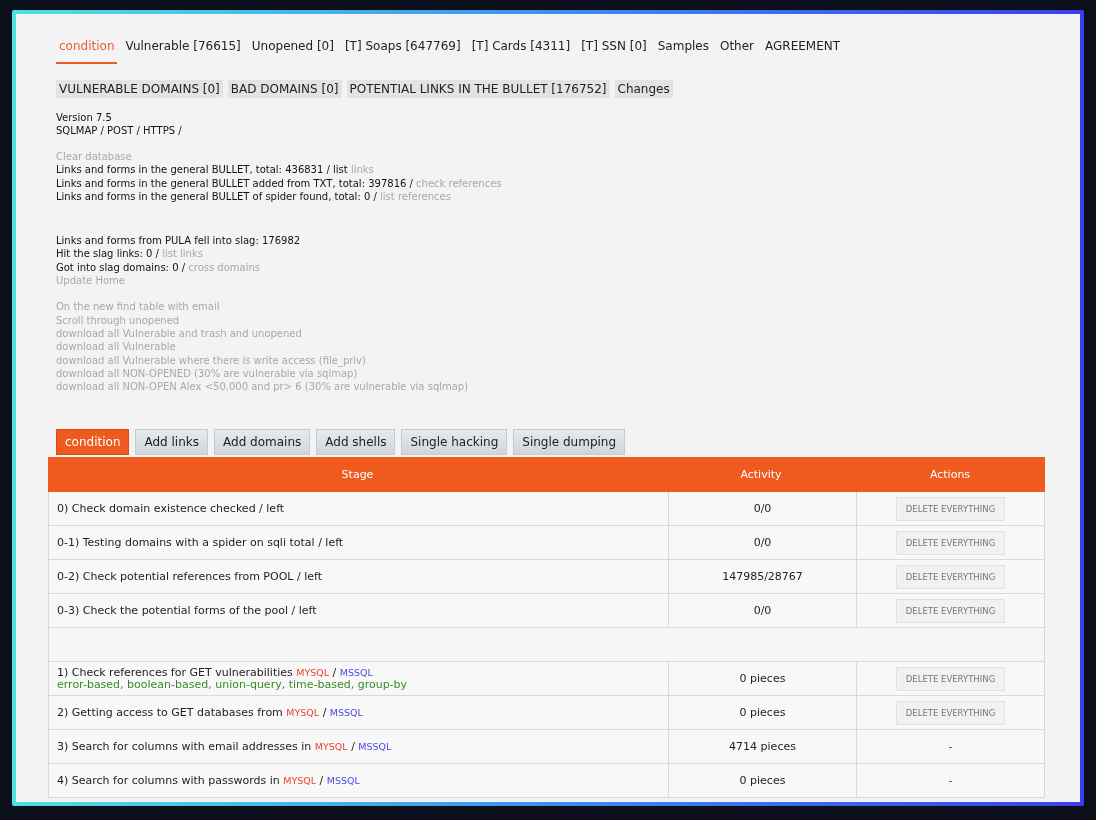  What do you see at coordinates (292, 50) in the screenshot?
I see `nav-tab: Unopened [0]` at bounding box center [292, 50].